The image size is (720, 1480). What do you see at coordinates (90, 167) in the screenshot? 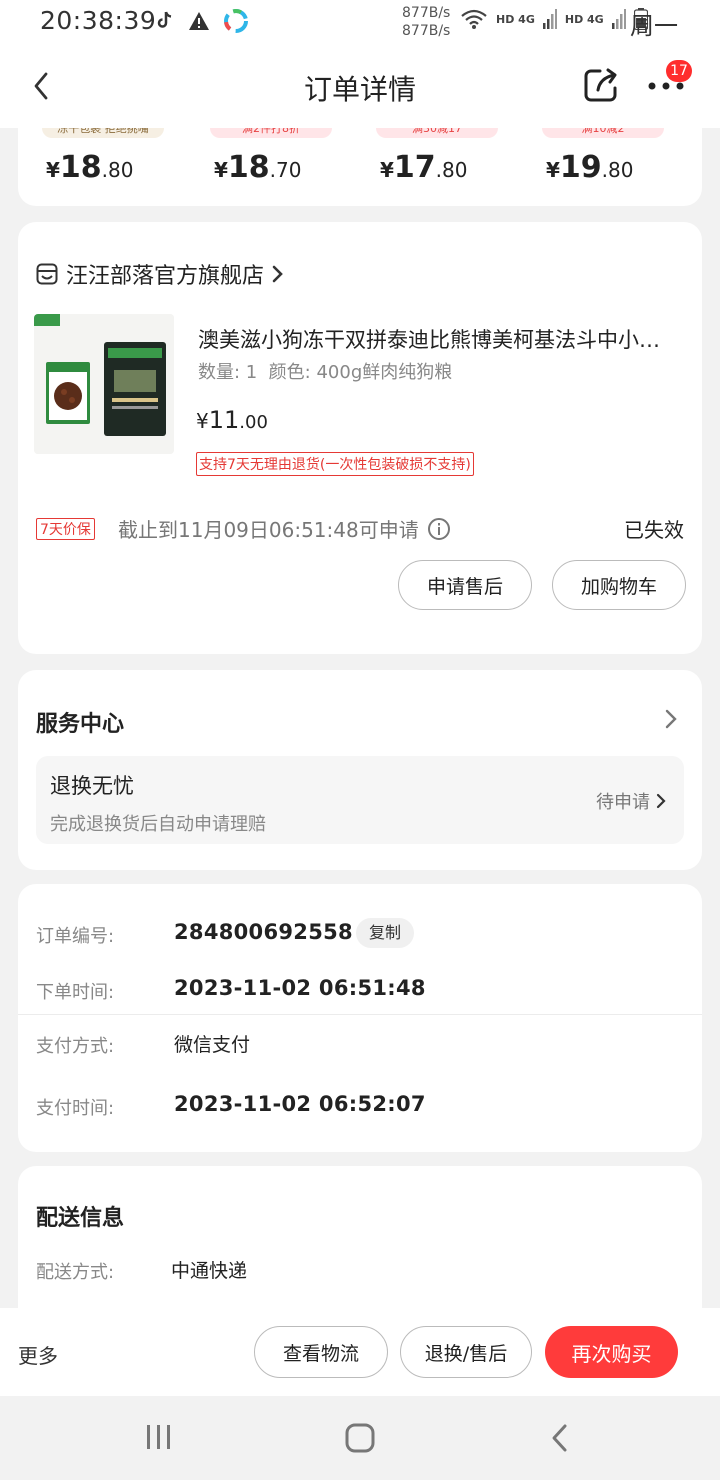
I see `recommend-price: ¥18.80` at bounding box center [90, 167].